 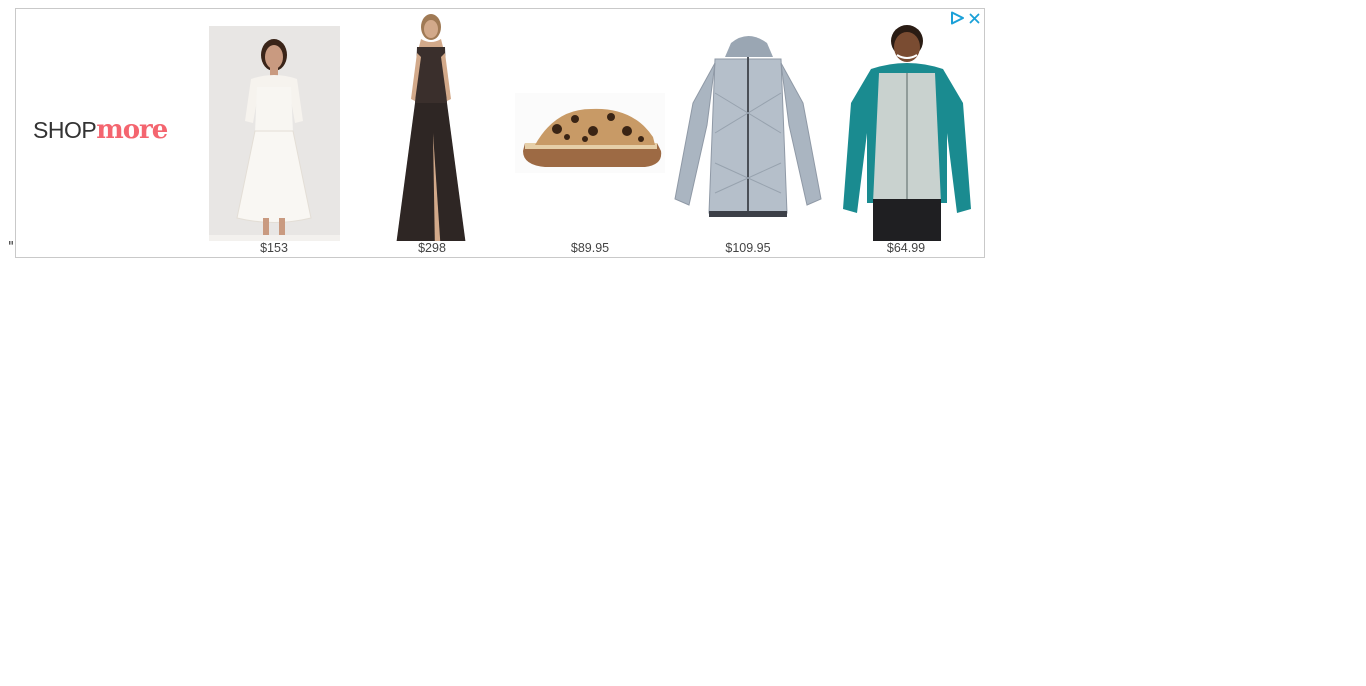 What do you see at coordinates (132, 130) in the screenshot?
I see `logo-more-text: more` at bounding box center [132, 130].